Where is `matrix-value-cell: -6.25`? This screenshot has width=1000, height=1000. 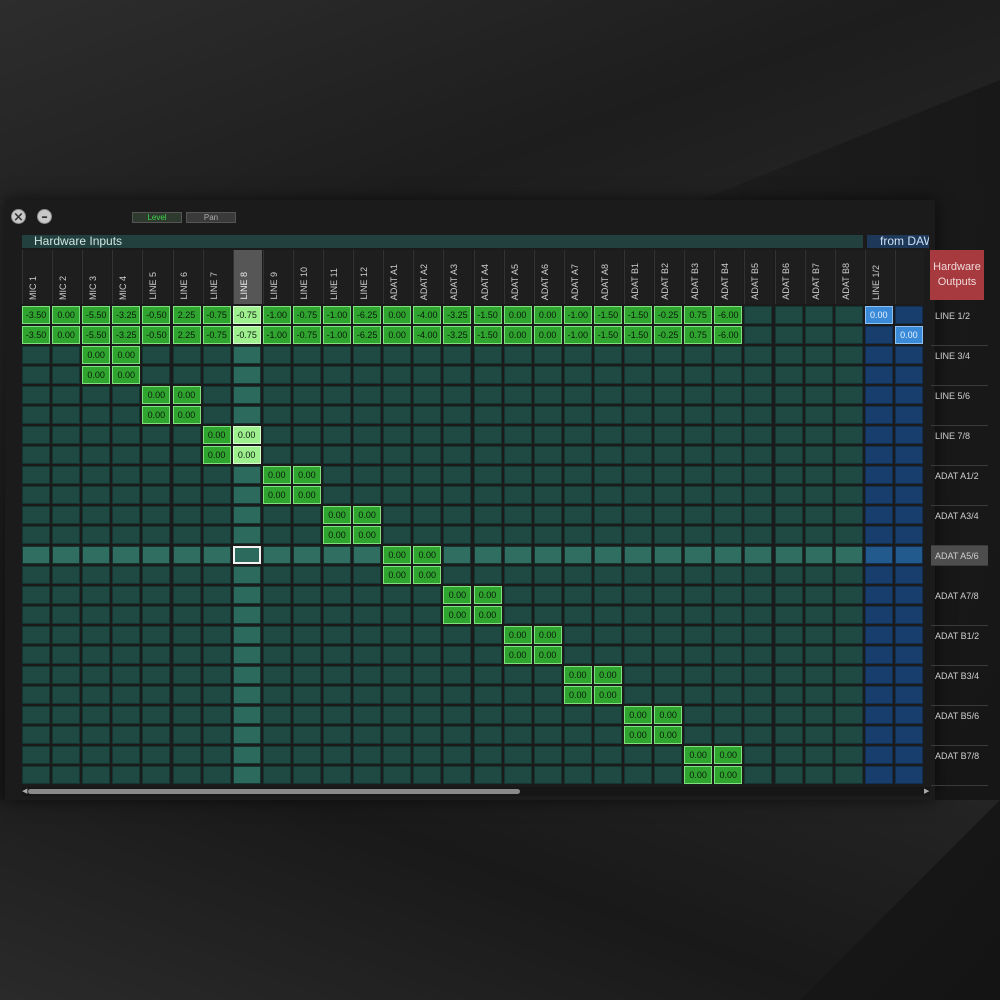 matrix-value-cell: -6.25 is located at coordinates (367, 315).